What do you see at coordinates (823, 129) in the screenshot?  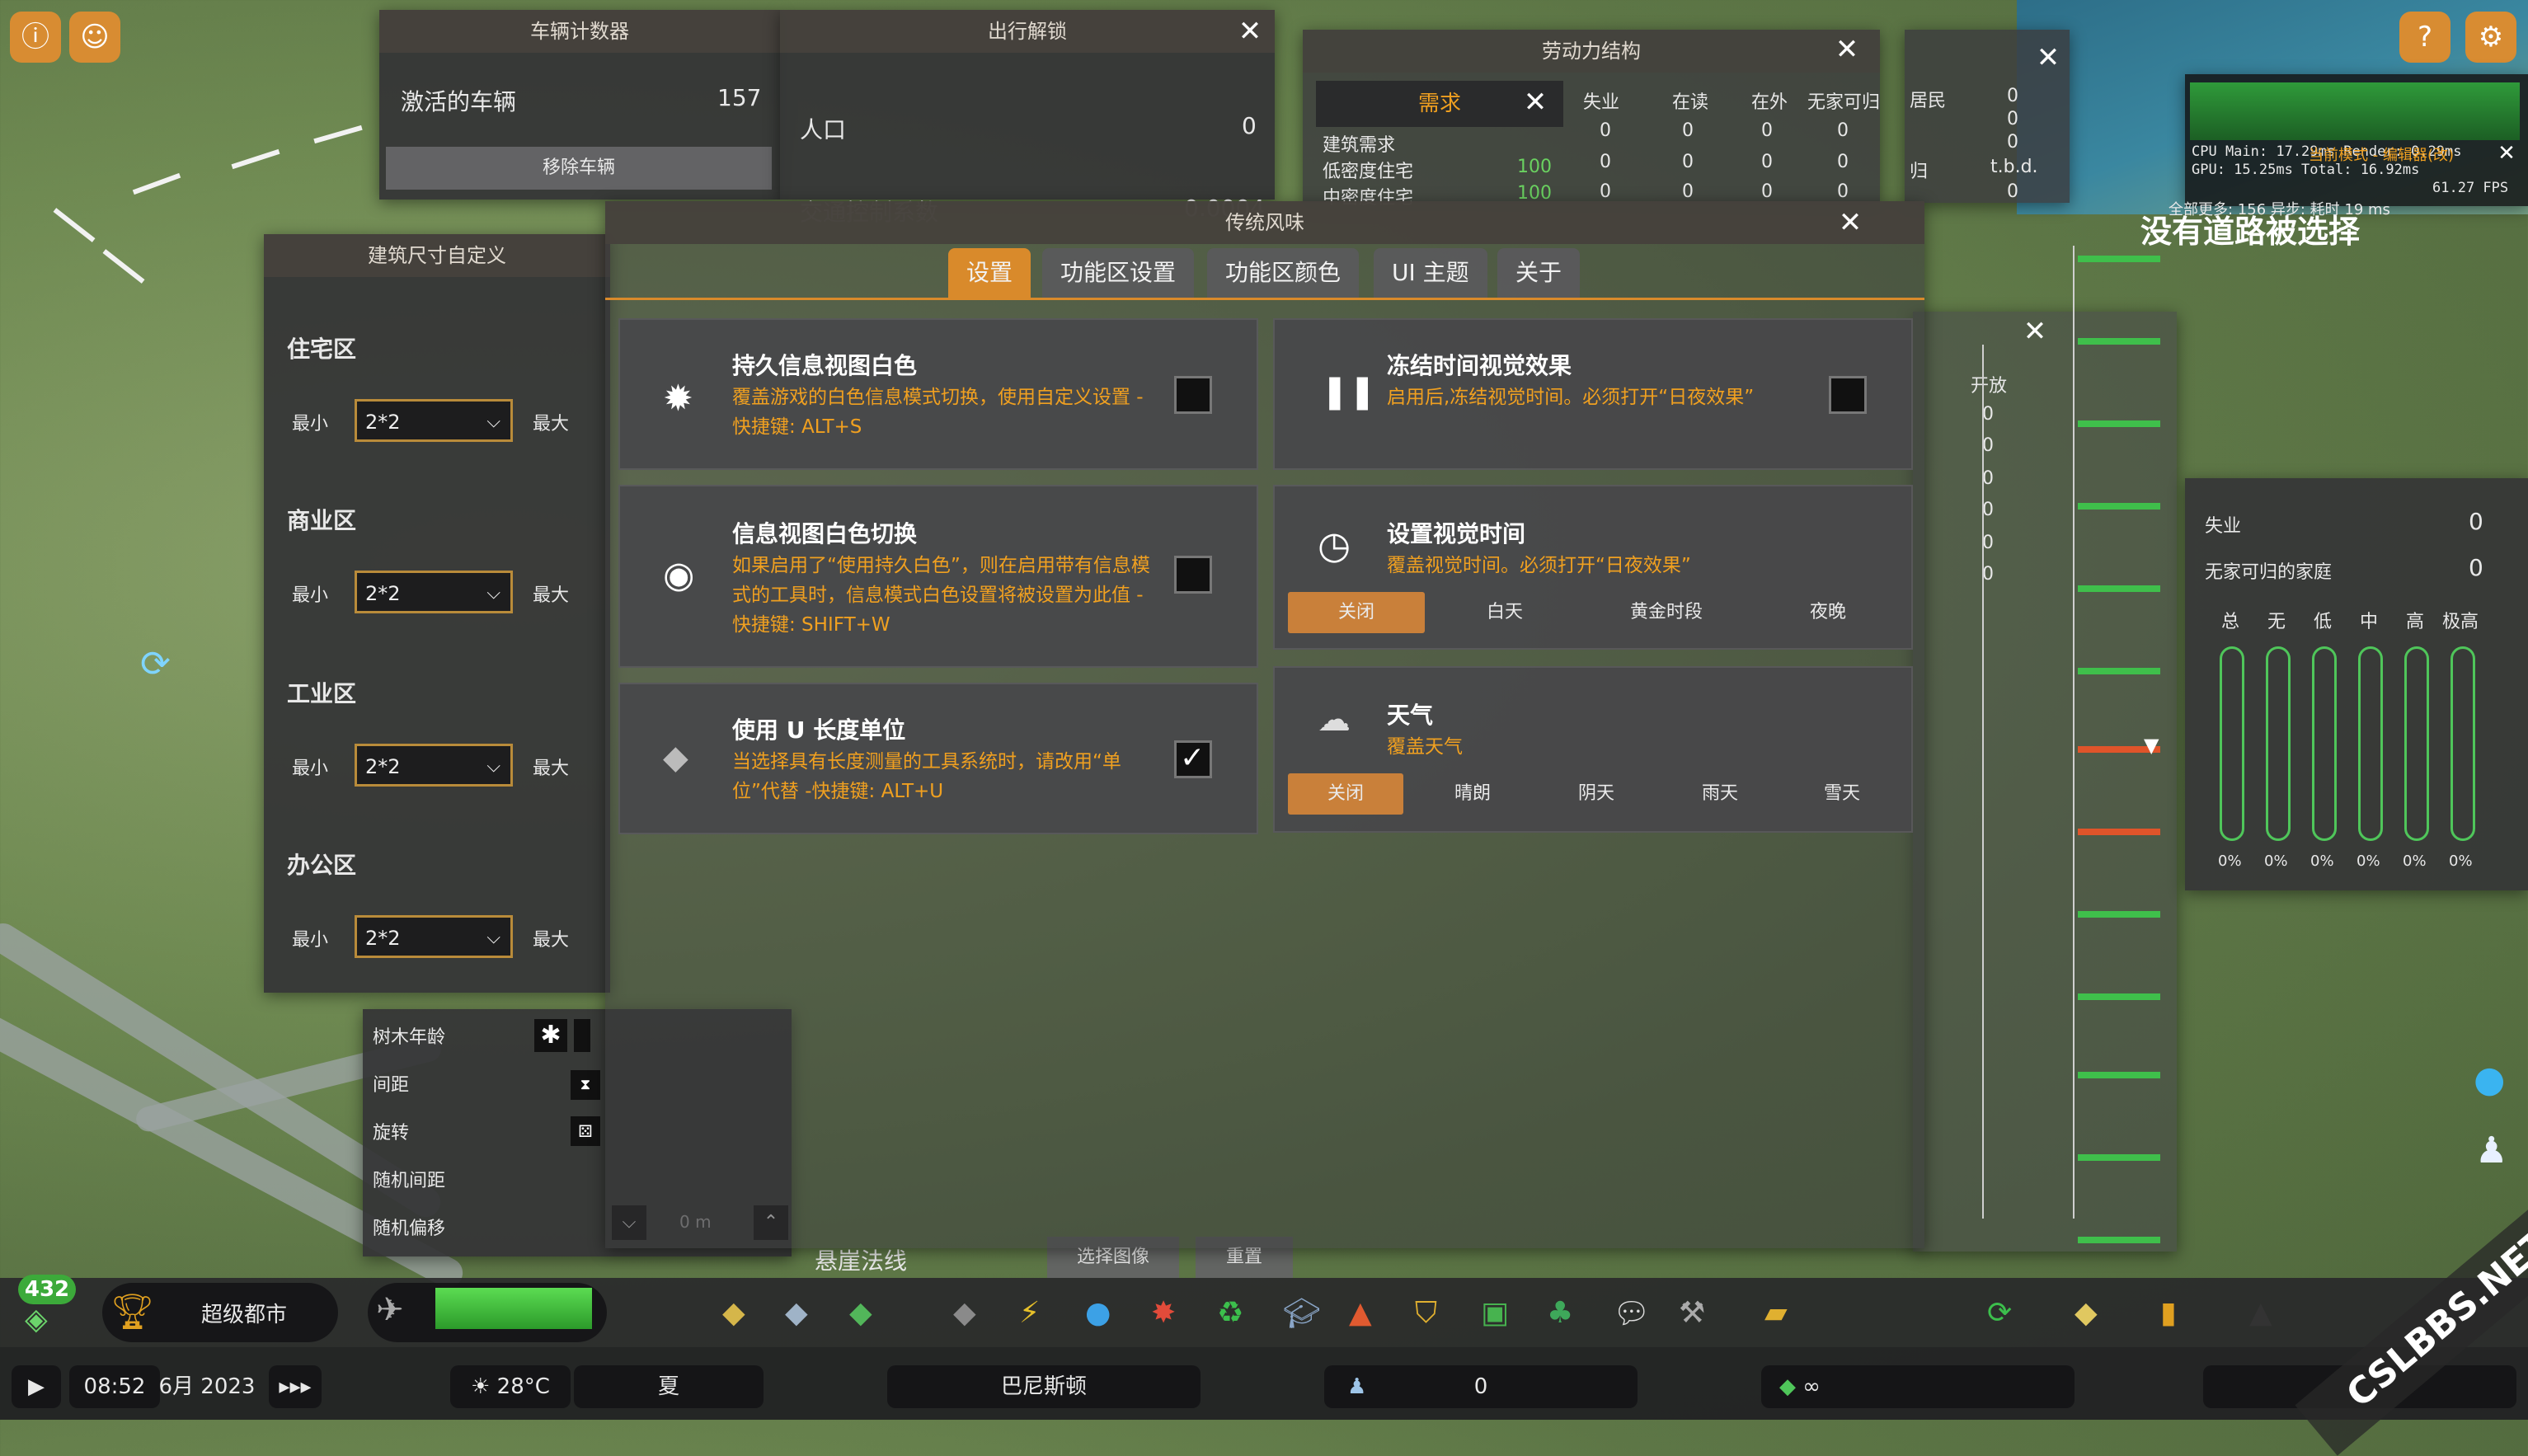 I see `unlock-row-label: 人口` at bounding box center [823, 129].